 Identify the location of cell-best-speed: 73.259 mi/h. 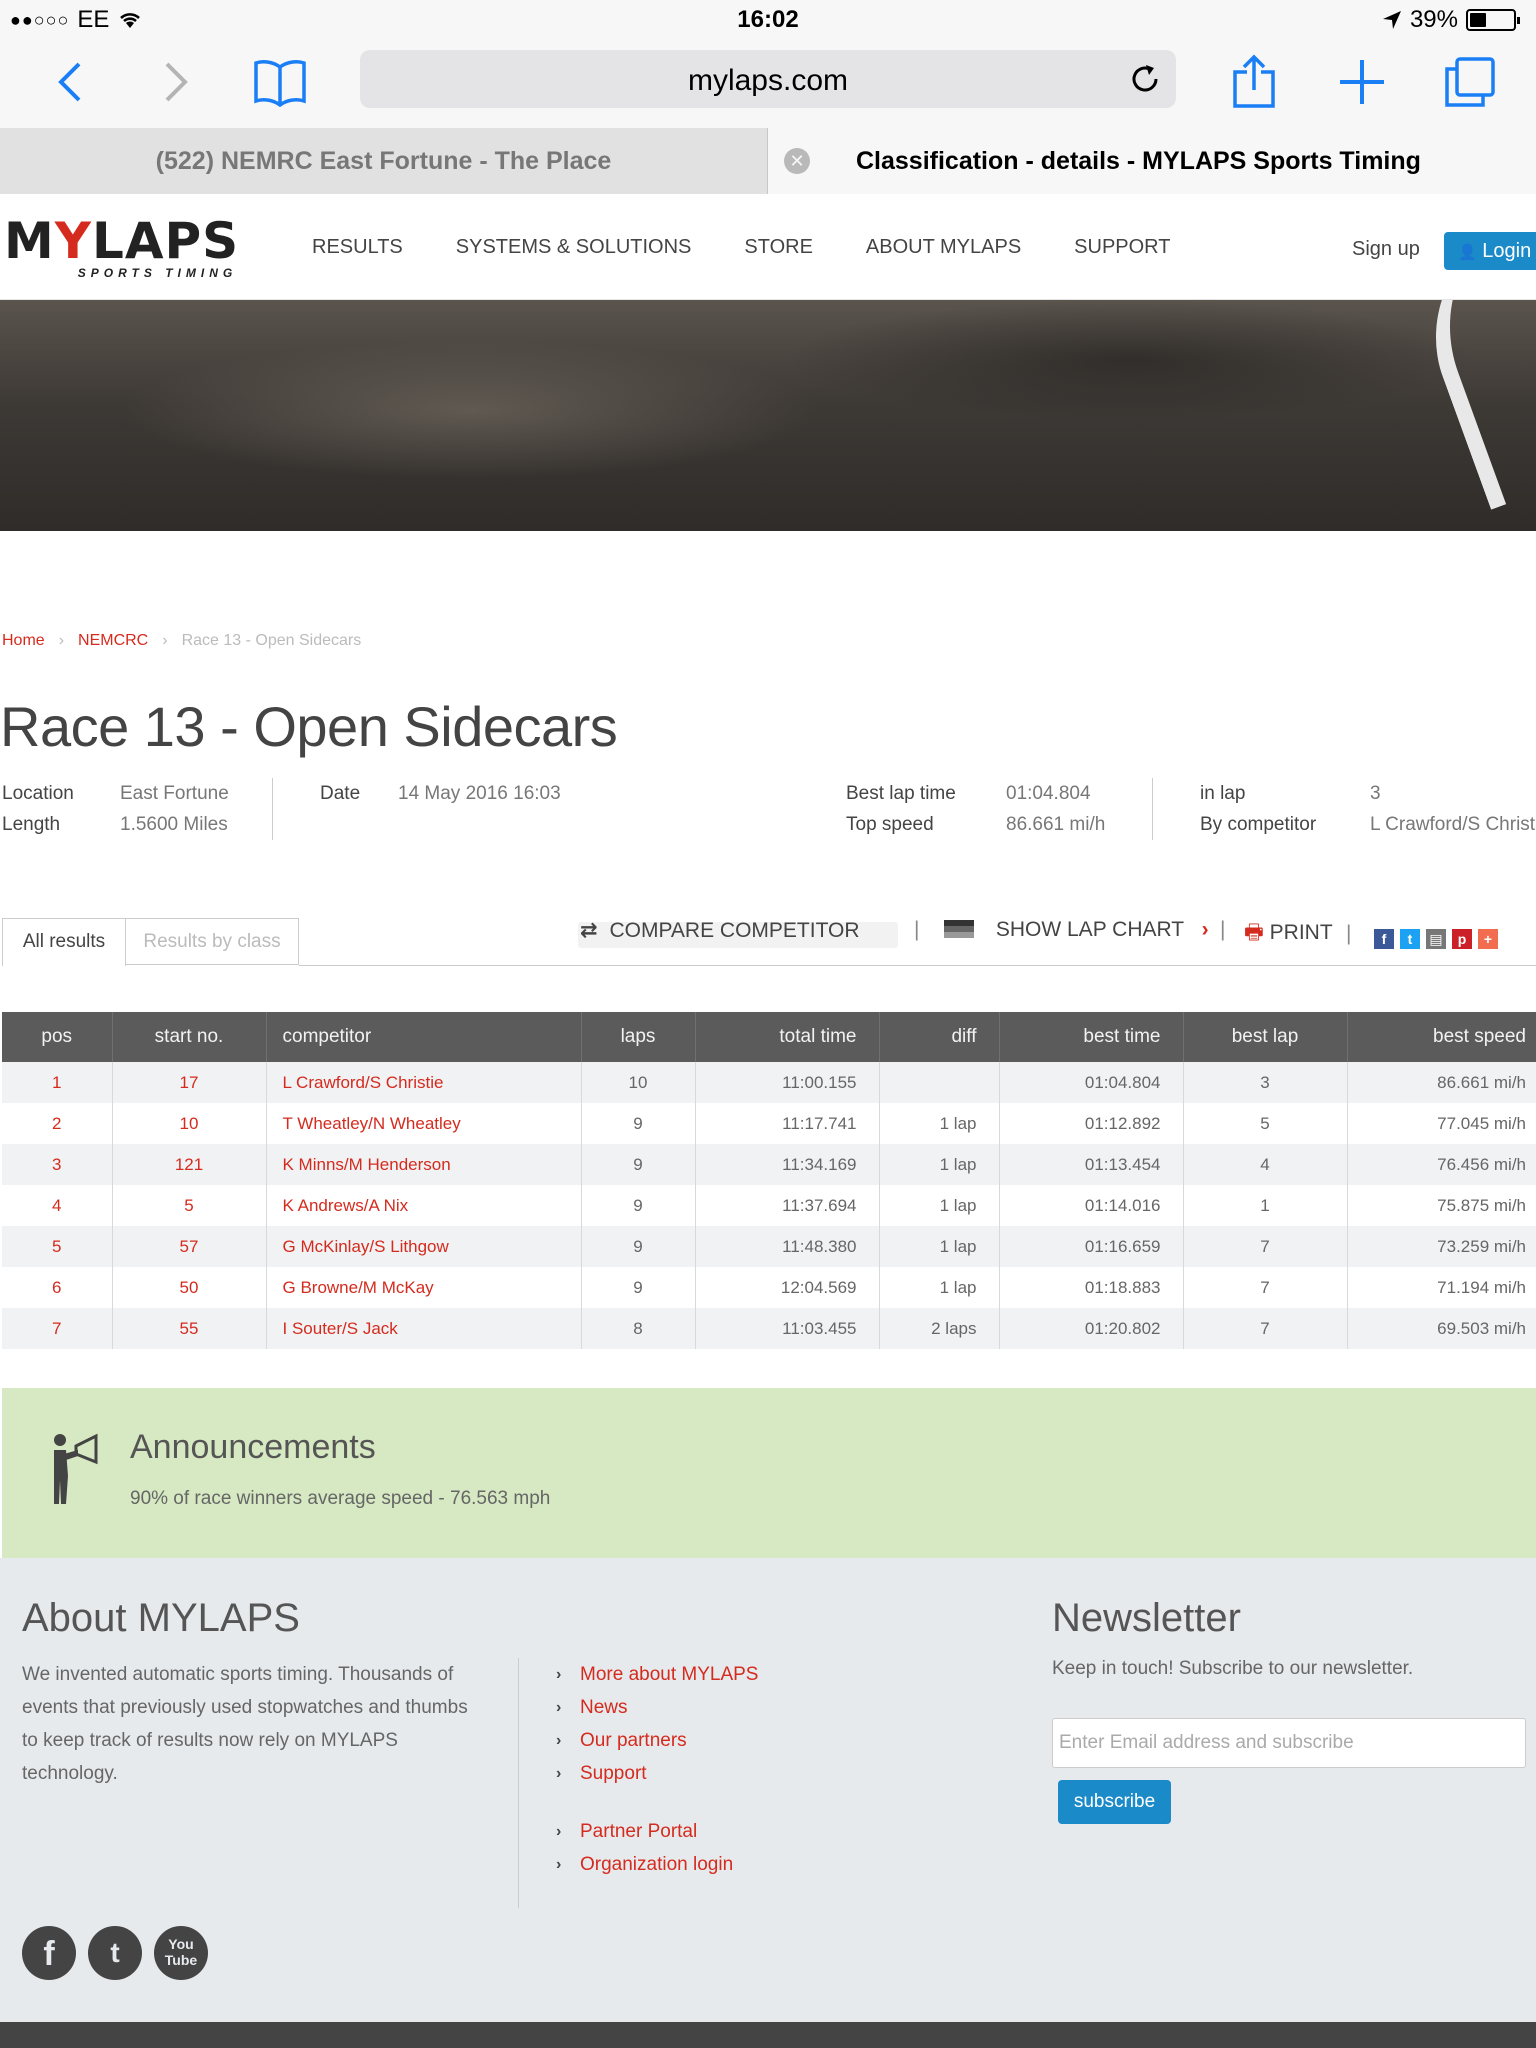
(1441, 1246).